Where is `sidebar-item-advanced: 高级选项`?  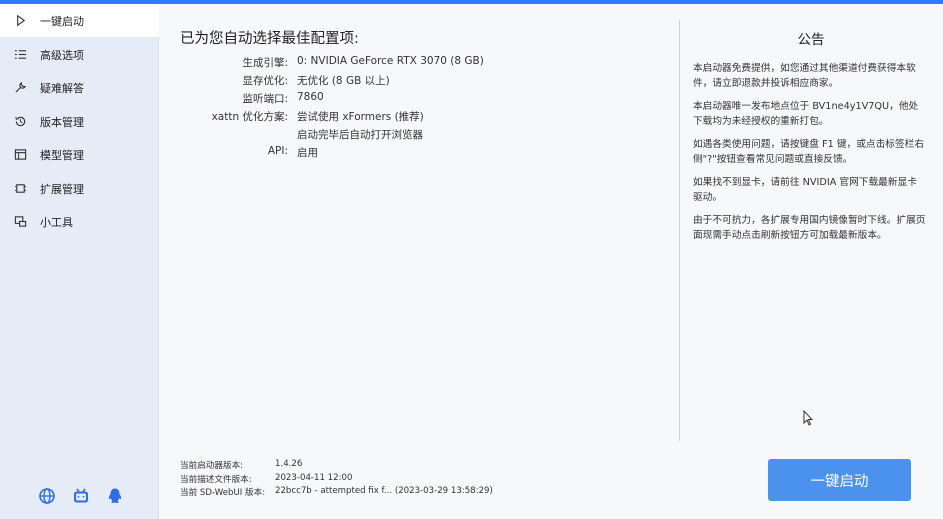 sidebar-item-advanced: 高级选项 is located at coordinates (79, 54).